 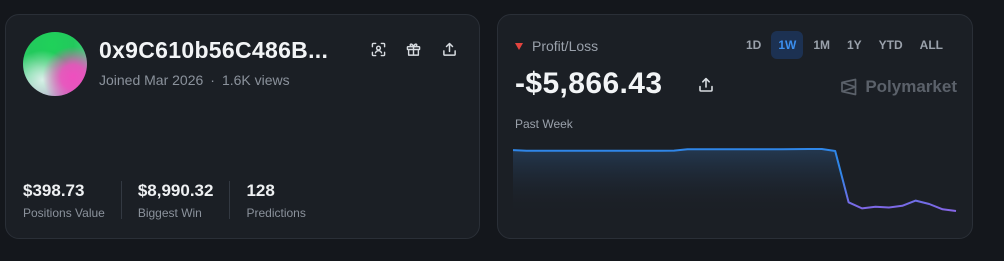 What do you see at coordinates (544, 124) in the screenshot?
I see `chart-period-label: Past Week` at bounding box center [544, 124].